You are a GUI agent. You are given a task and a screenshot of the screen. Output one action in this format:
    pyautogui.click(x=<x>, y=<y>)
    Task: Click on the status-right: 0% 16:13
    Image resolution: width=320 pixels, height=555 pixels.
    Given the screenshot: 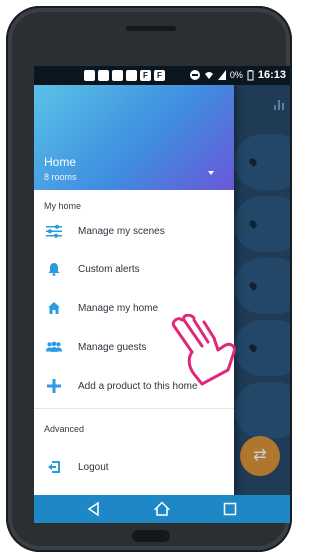 What is the action you would take?
    pyautogui.click(x=237, y=75)
    